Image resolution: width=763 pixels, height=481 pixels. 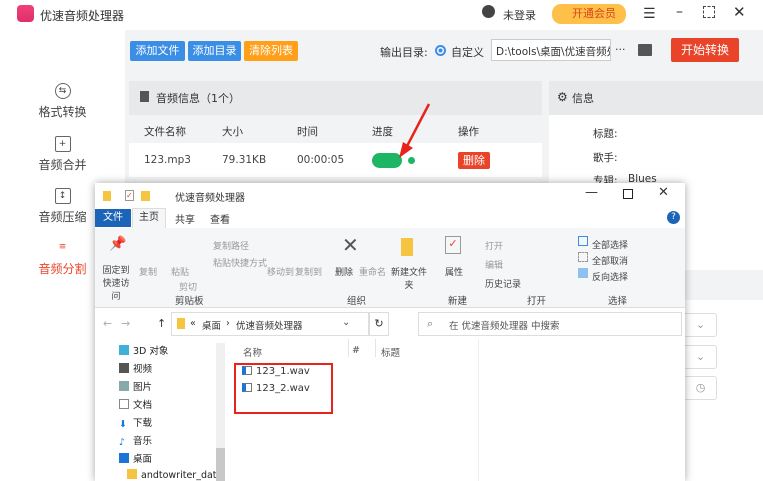 I want to click on forward-button: →, so click(x=125, y=323).